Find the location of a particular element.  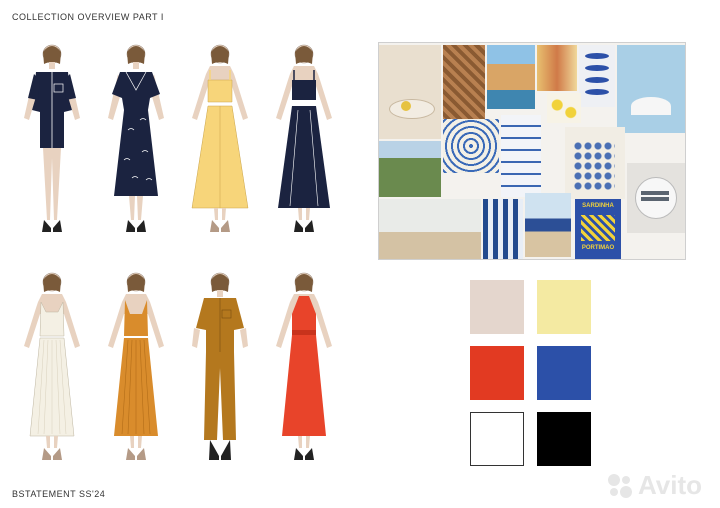

mood-terrace is located at coordinates (430, 229).